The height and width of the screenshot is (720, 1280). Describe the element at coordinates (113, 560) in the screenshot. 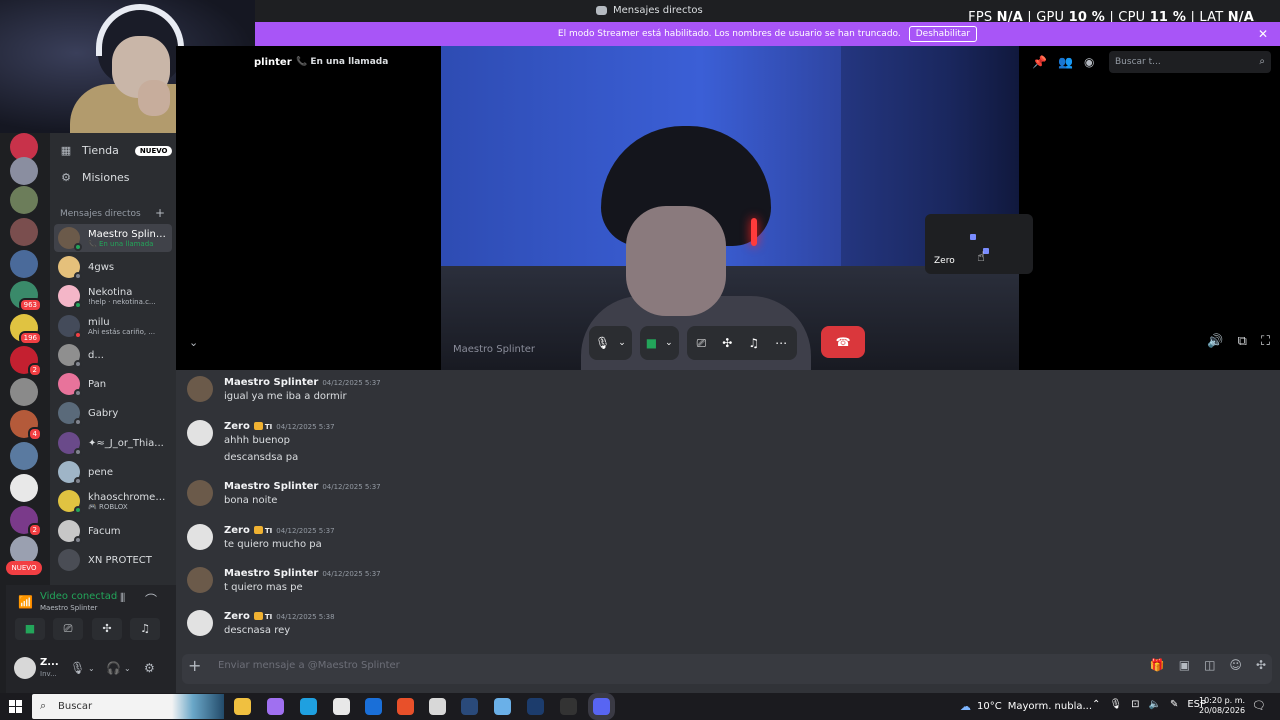

I see `dm-item: XN PROTECT` at that location.